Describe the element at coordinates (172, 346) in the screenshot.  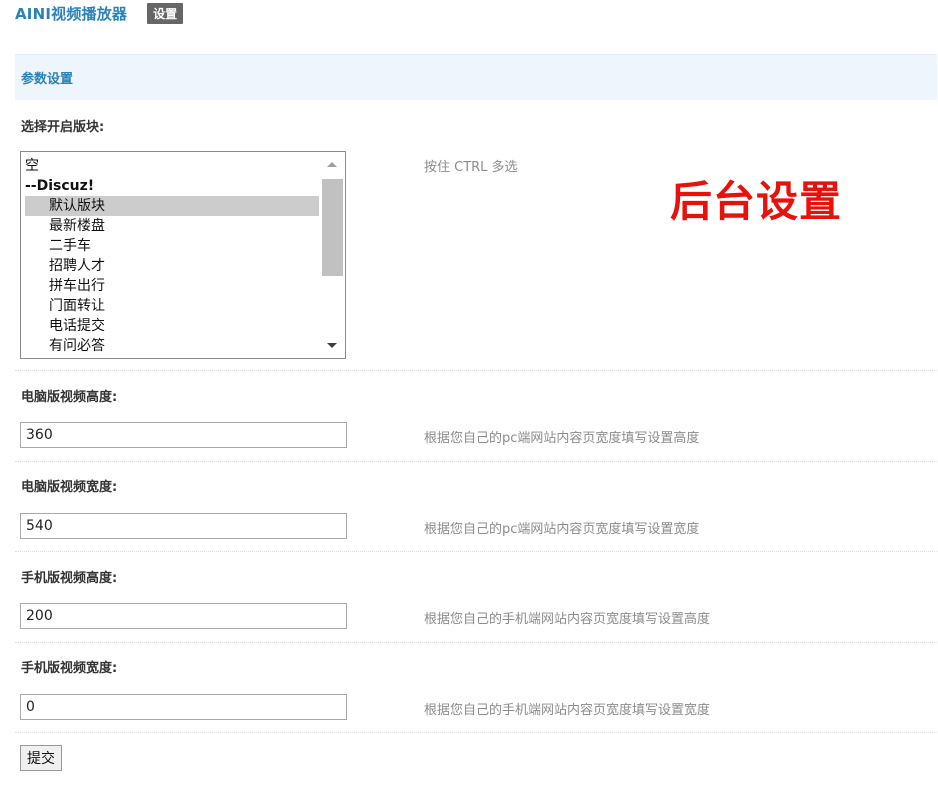
I see `forum-option: 有问必答` at that location.